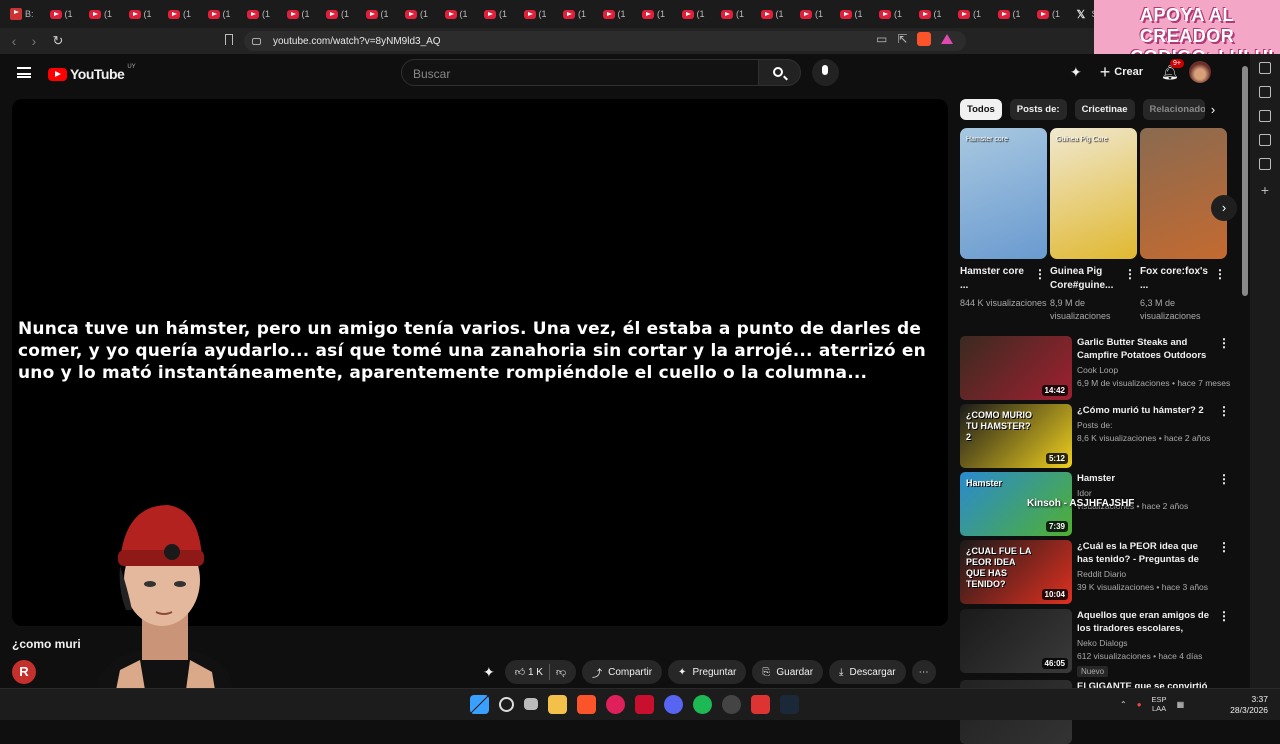 The width and height of the screenshot is (1280, 744). I want to click on video-thumbnail: 14:42, so click(1016, 368).